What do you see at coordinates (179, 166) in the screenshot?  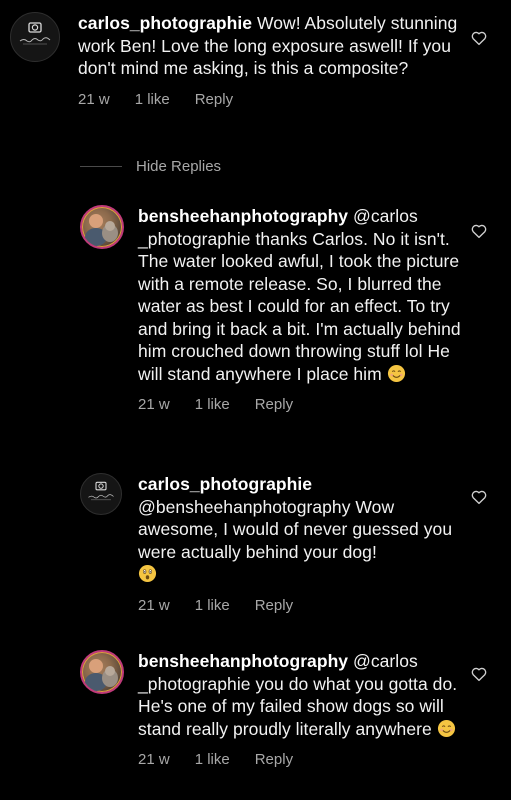 I see `hide-replies-label: Hide Replies` at bounding box center [179, 166].